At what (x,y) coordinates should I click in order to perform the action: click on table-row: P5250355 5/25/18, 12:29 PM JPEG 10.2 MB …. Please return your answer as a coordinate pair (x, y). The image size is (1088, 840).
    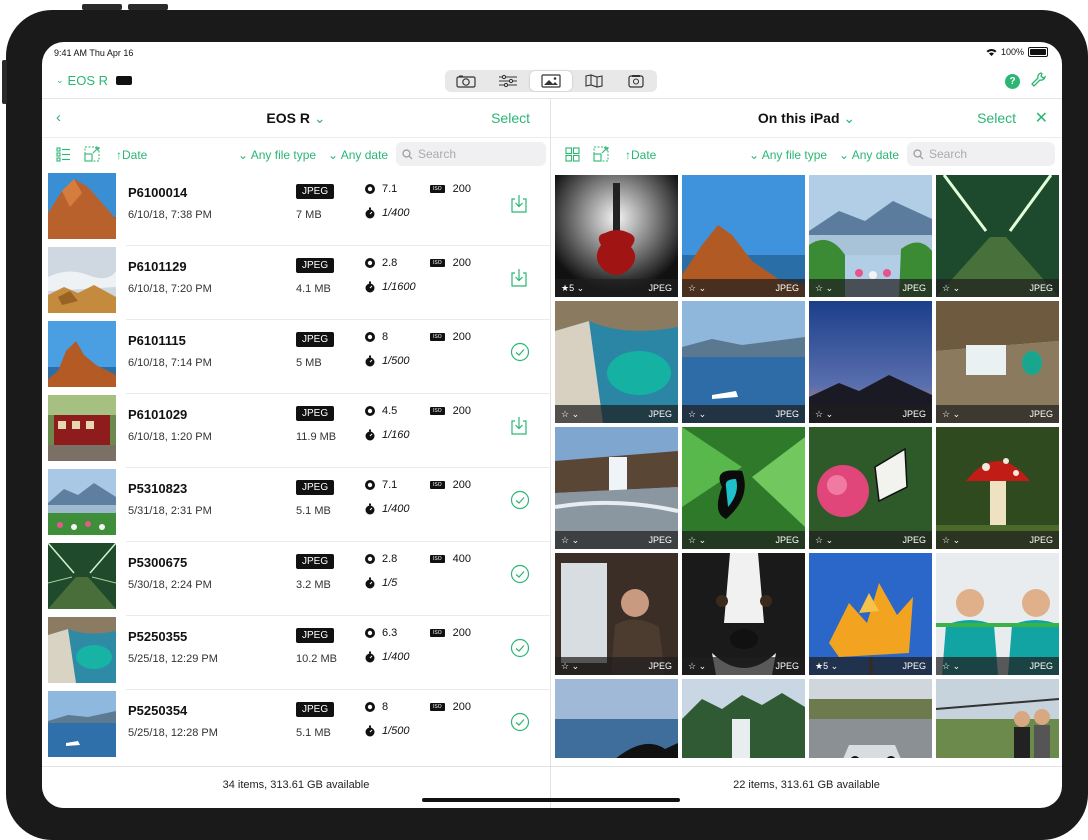
    Looking at the image, I should click on (296, 653).